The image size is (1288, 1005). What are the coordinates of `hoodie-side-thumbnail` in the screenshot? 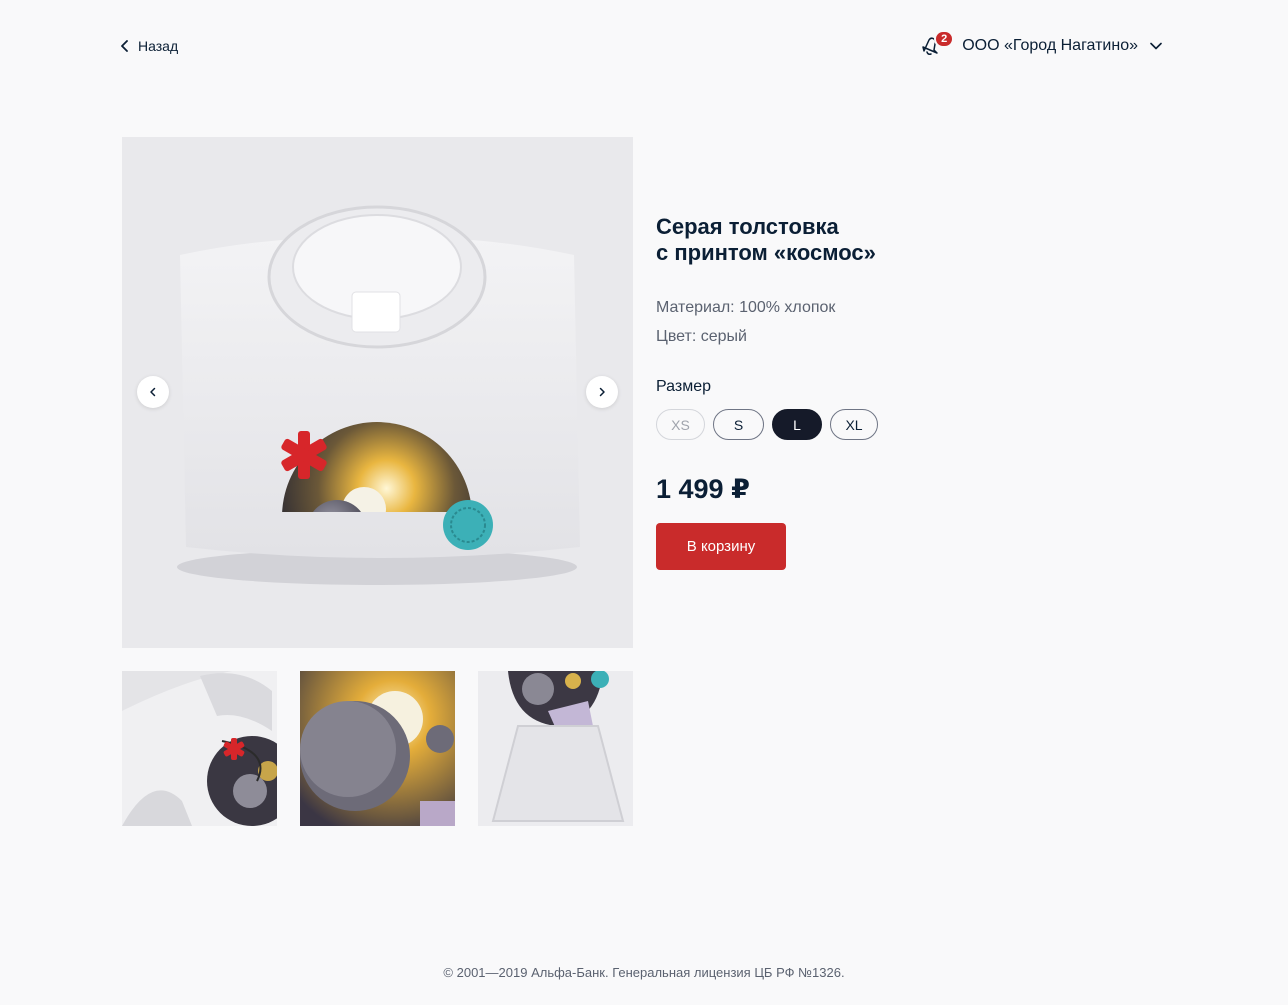 It's located at (199, 748).